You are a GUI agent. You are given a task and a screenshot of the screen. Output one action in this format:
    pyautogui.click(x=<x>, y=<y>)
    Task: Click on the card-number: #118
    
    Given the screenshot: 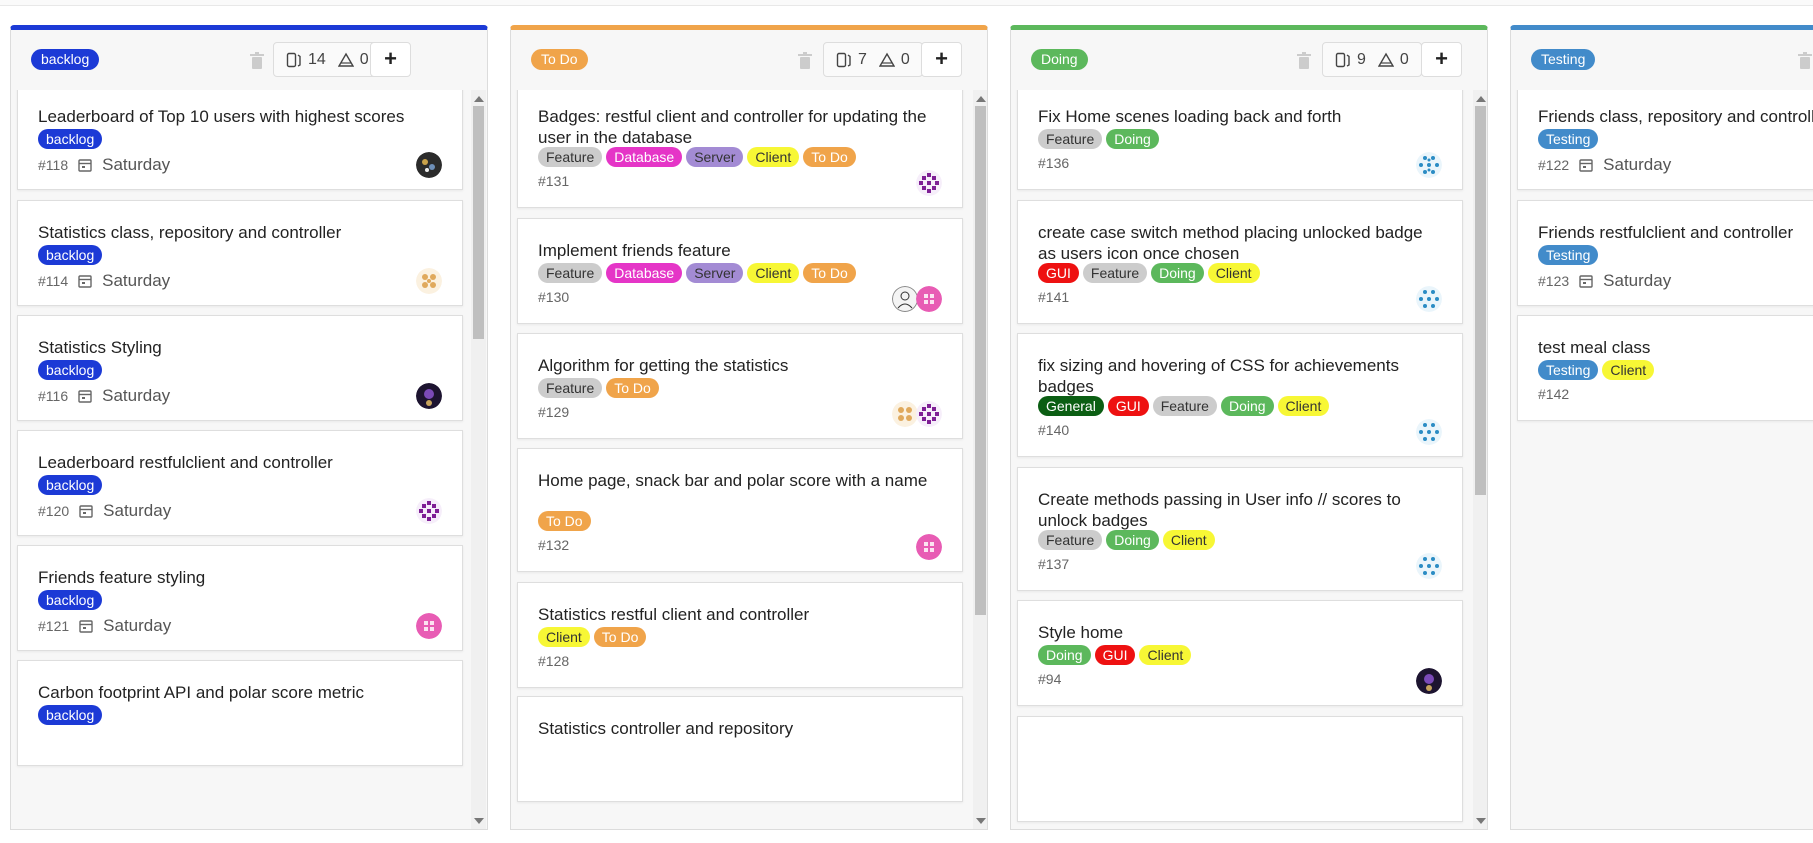 What is the action you would take?
    pyautogui.click(x=53, y=165)
    